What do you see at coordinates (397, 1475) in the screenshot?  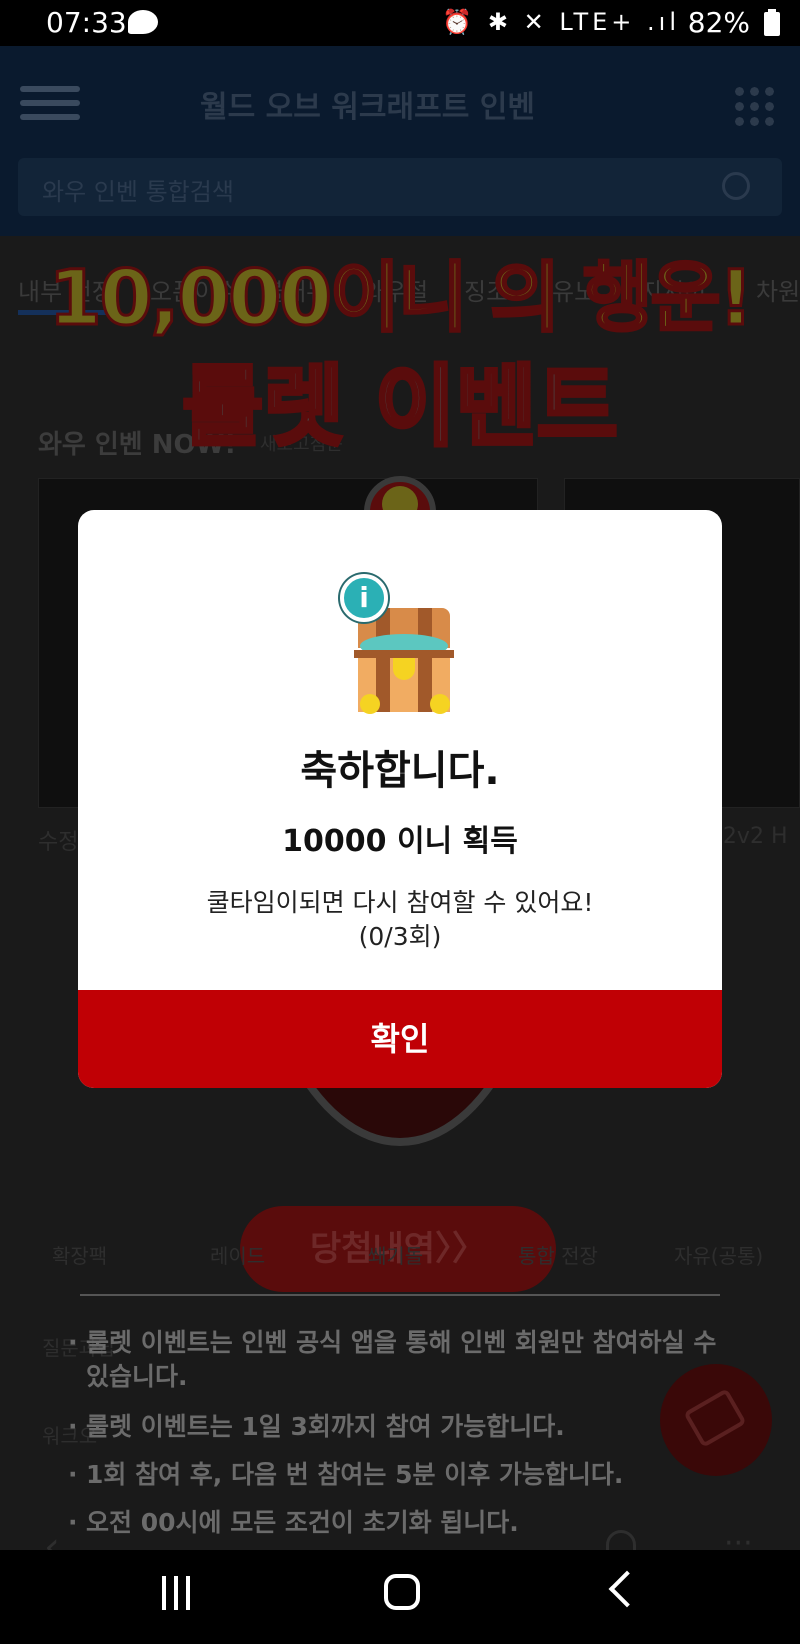 I see `event-notice: 1회 참여 후, 다음 번 참여는 5분 이후 가능합니다.` at bounding box center [397, 1475].